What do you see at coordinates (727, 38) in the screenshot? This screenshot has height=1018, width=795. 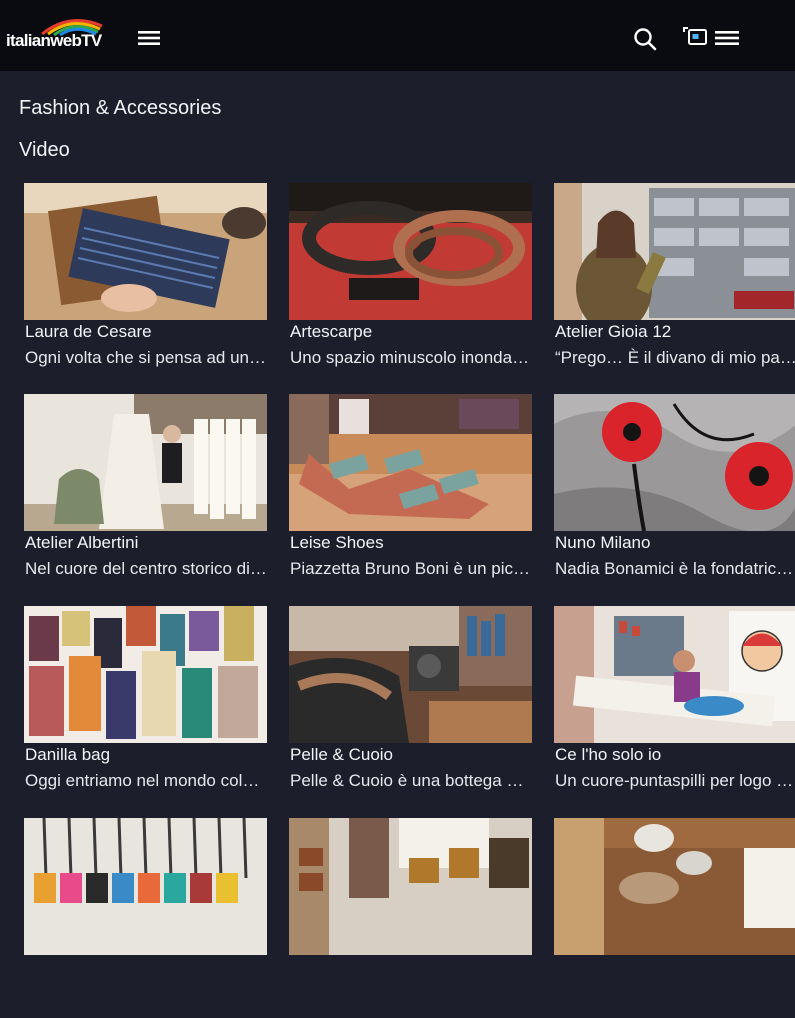 I see `menu-icon` at bounding box center [727, 38].